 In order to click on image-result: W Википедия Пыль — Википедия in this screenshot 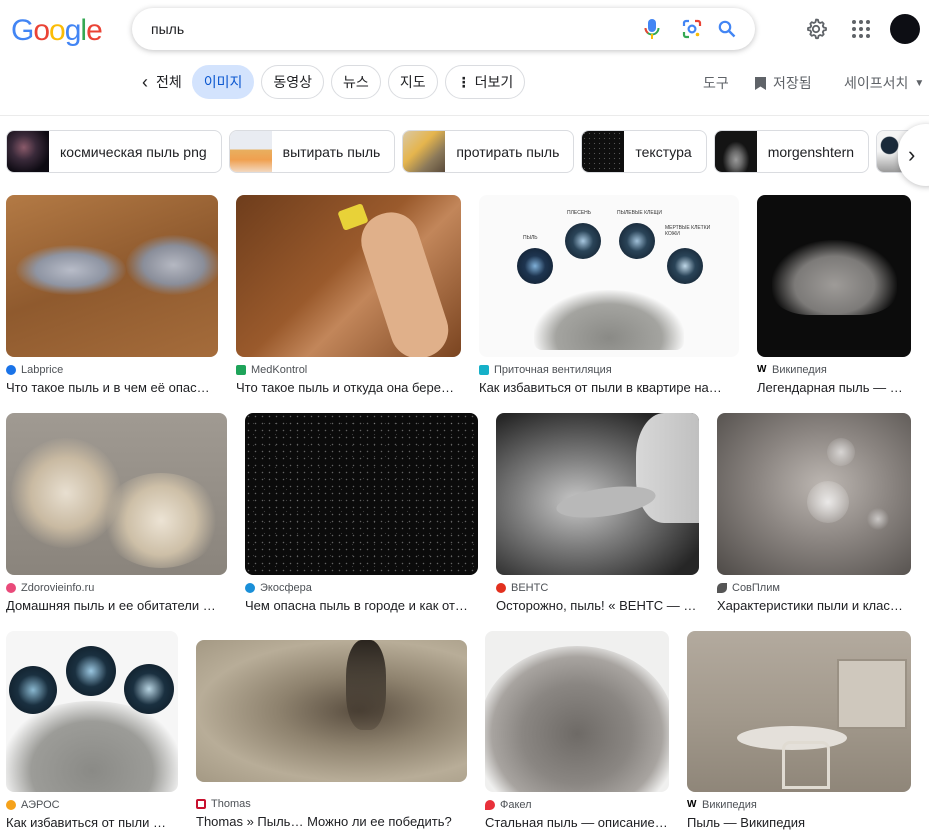, I will do `click(799, 730)`.